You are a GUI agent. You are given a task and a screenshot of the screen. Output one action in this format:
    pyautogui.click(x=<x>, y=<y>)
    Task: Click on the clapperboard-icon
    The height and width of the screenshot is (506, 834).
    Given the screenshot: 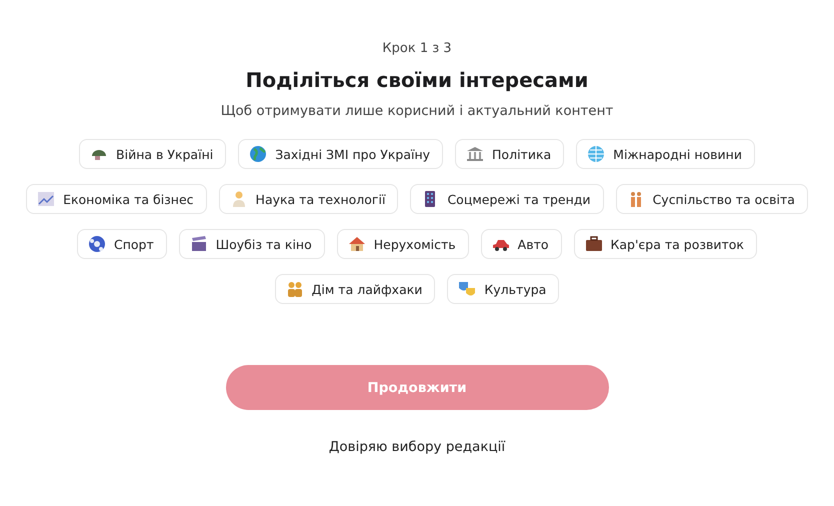 What is the action you would take?
    pyautogui.click(x=199, y=244)
    